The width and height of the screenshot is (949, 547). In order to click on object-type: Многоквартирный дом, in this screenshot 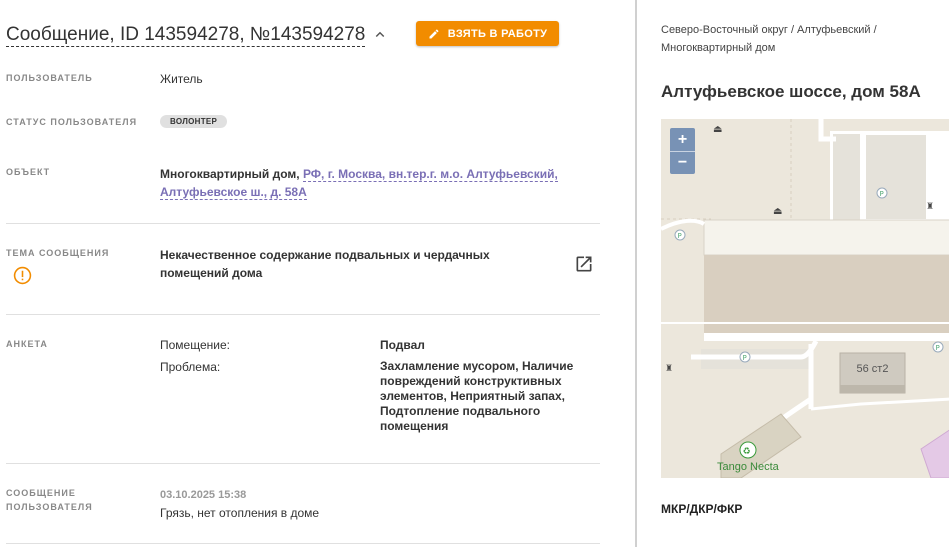, I will do `click(230, 174)`.